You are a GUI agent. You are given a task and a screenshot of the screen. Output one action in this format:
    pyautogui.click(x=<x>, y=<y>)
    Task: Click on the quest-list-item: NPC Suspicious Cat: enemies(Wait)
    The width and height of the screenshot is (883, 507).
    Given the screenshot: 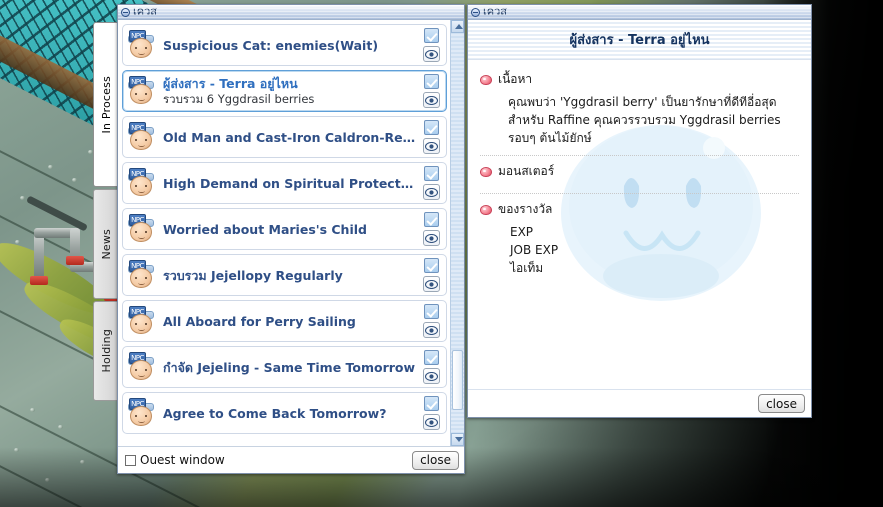 What is the action you would take?
    pyautogui.click(x=284, y=45)
    